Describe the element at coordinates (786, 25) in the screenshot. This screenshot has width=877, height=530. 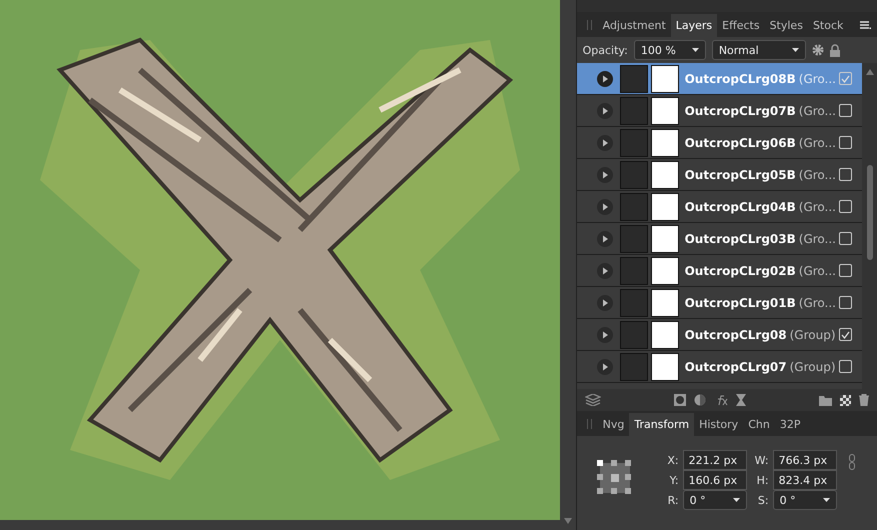
I see `panel-tab: Styles` at that location.